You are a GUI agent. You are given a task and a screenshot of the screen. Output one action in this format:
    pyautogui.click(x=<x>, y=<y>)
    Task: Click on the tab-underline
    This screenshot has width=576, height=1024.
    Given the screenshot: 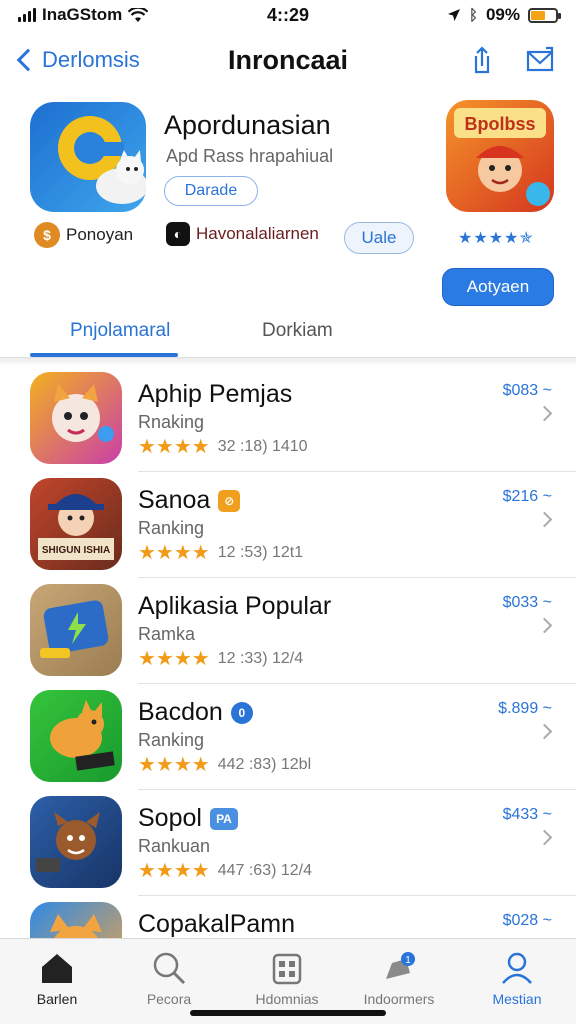 What is the action you would take?
    pyautogui.click(x=104, y=355)
    